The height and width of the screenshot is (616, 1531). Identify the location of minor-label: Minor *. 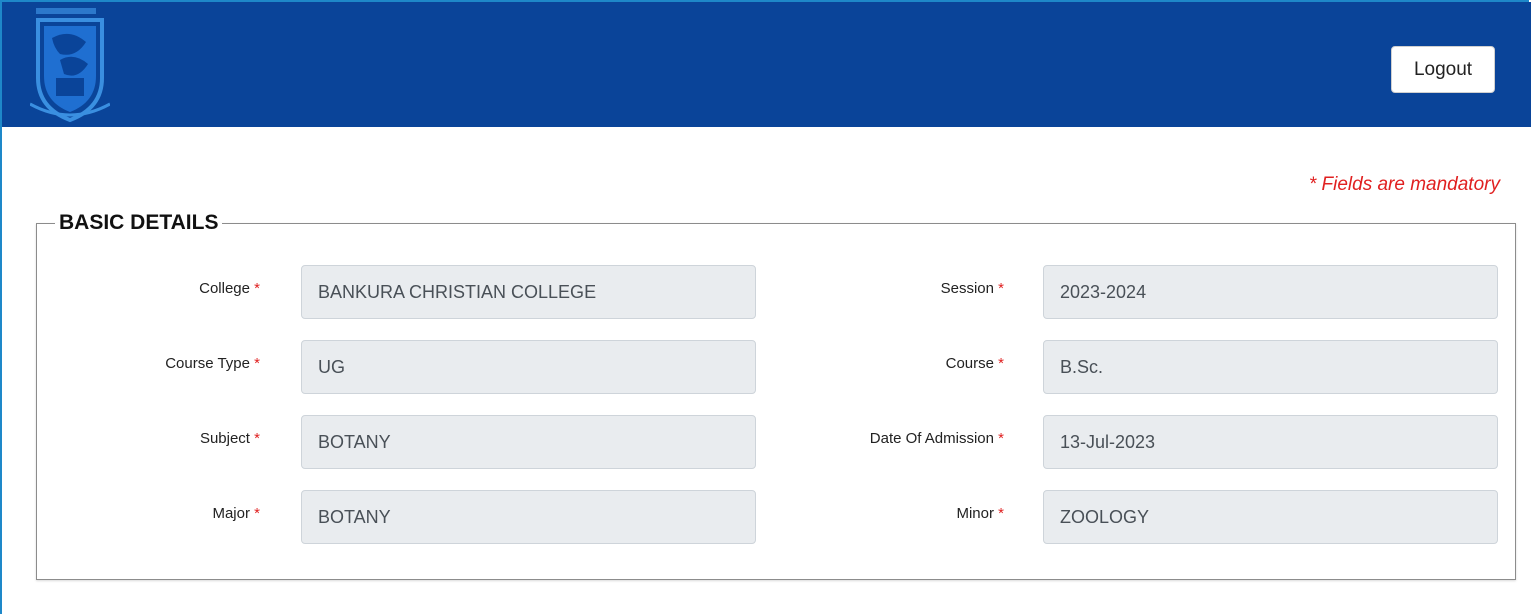
(902, 514).